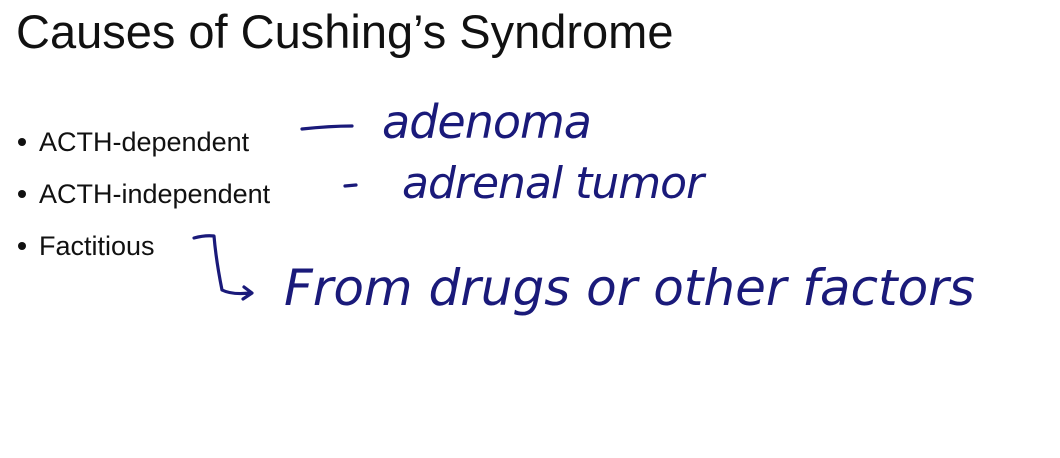 The height and width of the screenshot is (458, 1060). I want to click on ink-note-factors: From drugs or other factors, so click(629, 288).